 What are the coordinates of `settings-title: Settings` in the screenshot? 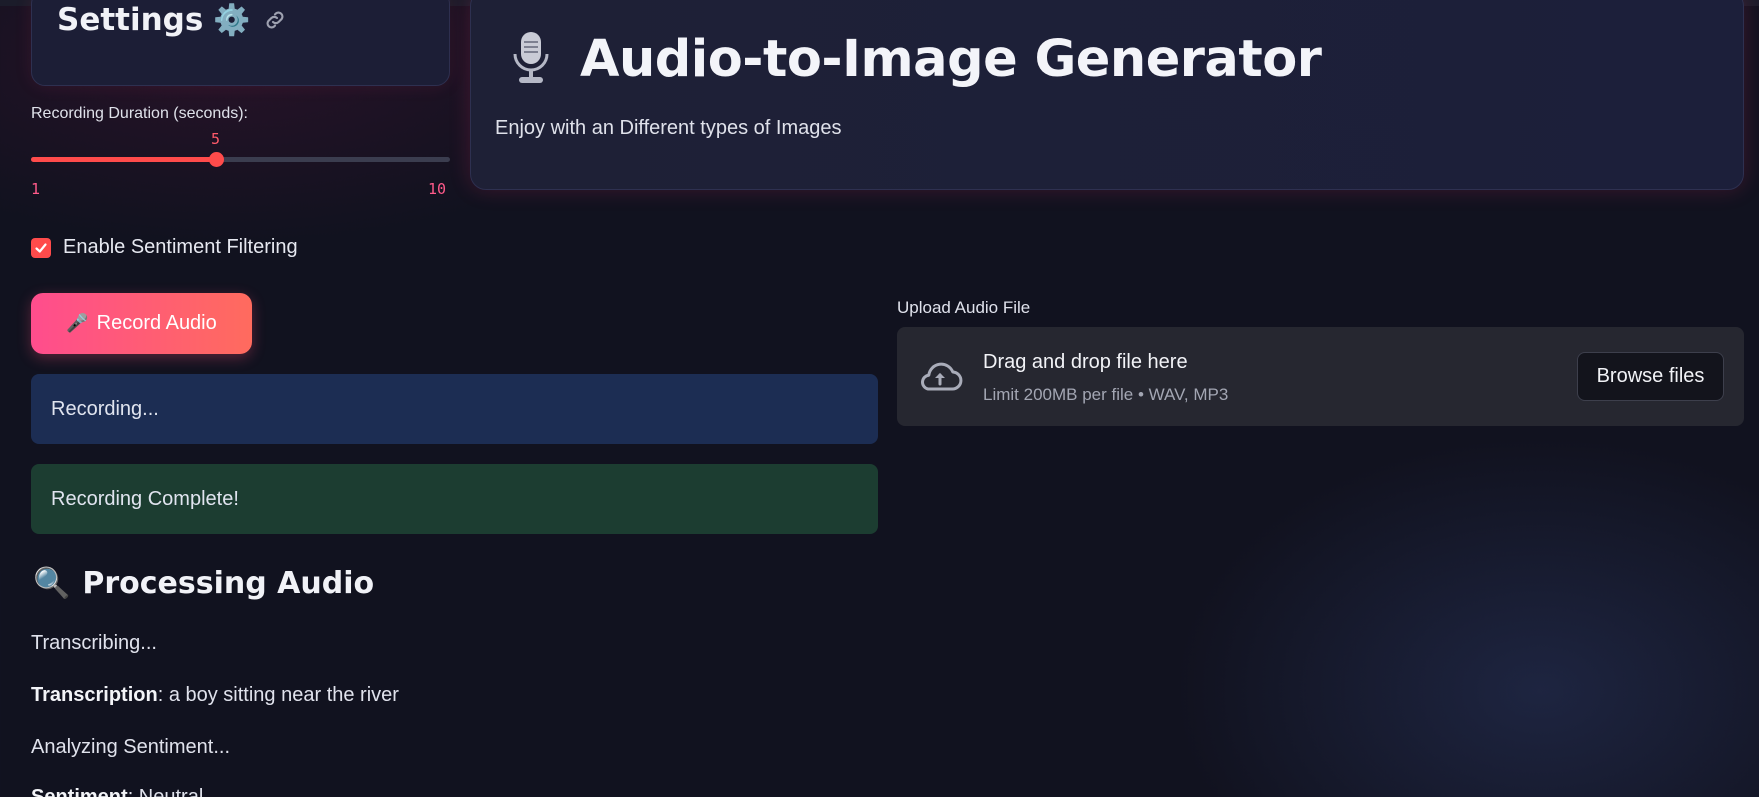 It's located at (130, 20).